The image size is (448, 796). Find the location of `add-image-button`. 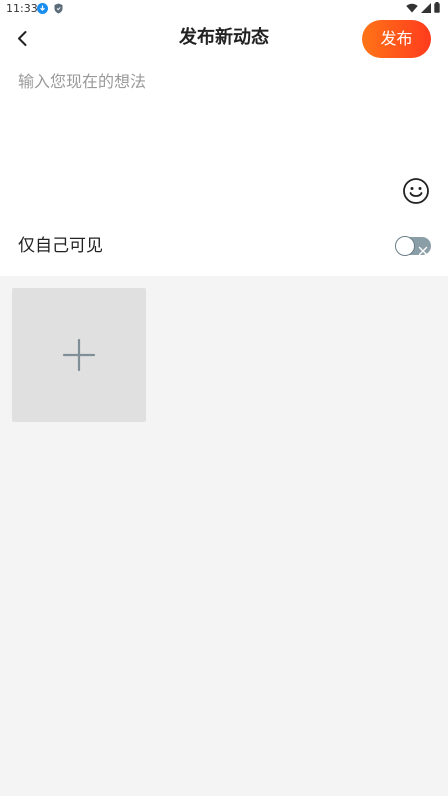

add-image-button is located at coordinates (79, 355).